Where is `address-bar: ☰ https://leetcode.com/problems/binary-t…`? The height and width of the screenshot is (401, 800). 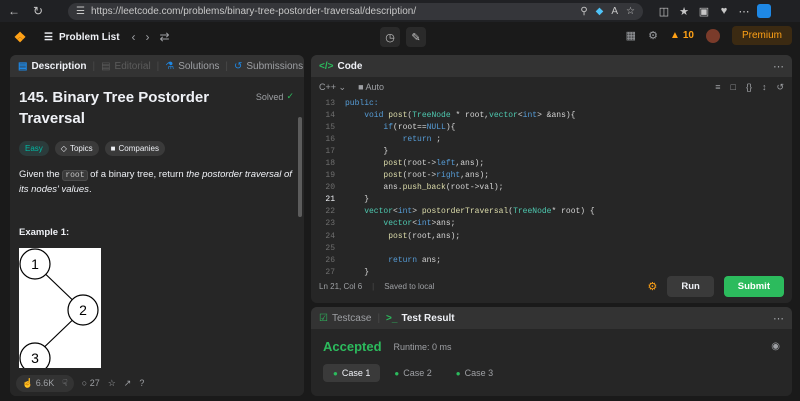
address-bar: ☰ https://leetcode.com/problems/binary-t… is located at coordinates (355, 11).